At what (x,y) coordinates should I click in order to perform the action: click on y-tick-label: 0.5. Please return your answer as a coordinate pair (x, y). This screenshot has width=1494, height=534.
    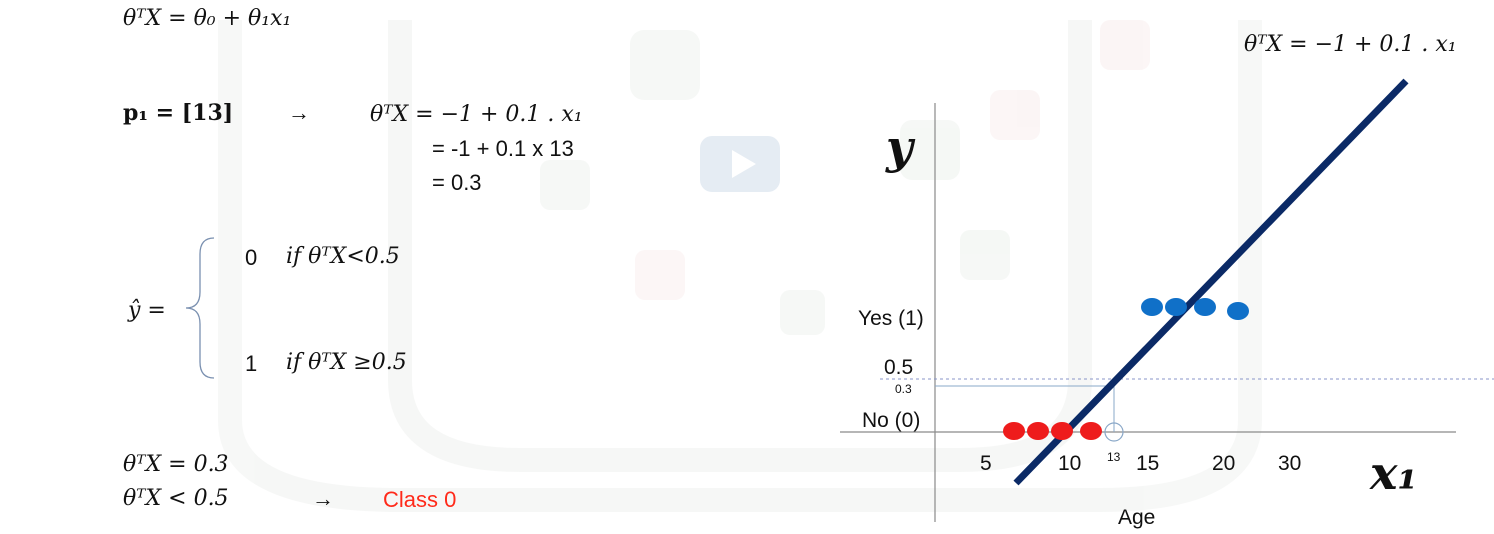
    Looking at the image, I should click on (898, 367).